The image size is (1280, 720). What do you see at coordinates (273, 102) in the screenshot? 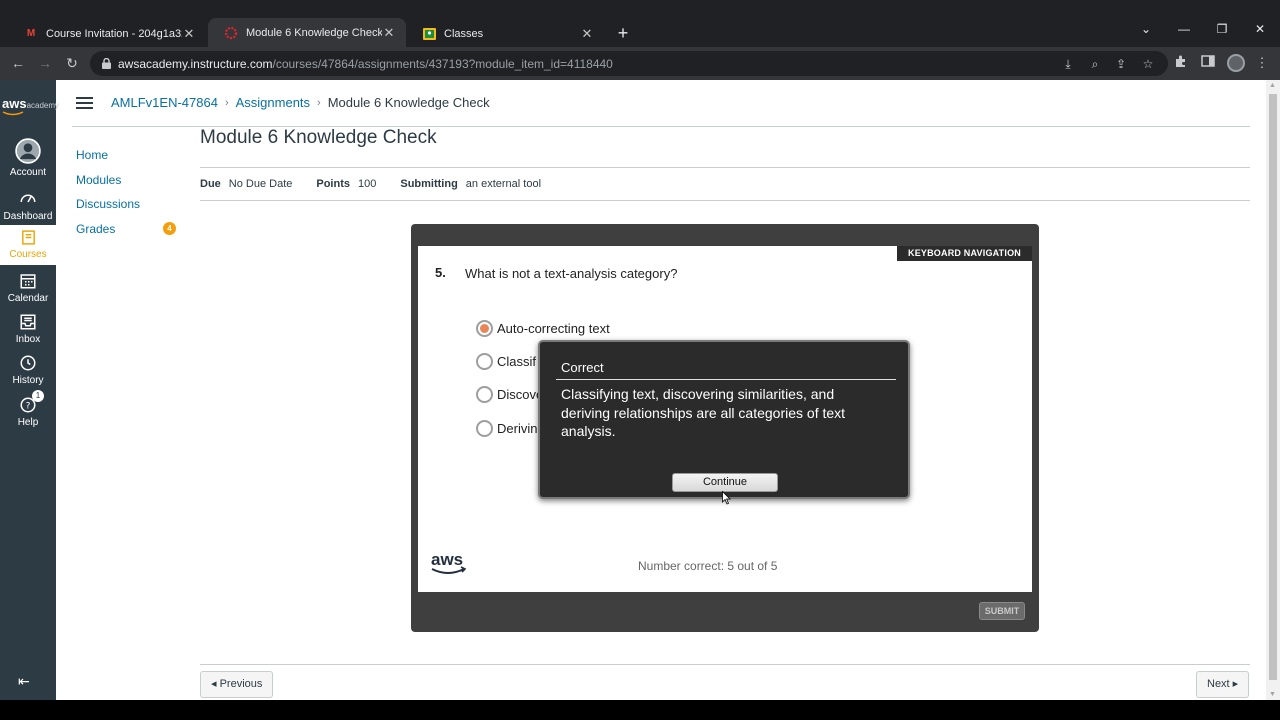
I see `breadcrumb-assignments: Assignments` at bounding box center [273, 102].